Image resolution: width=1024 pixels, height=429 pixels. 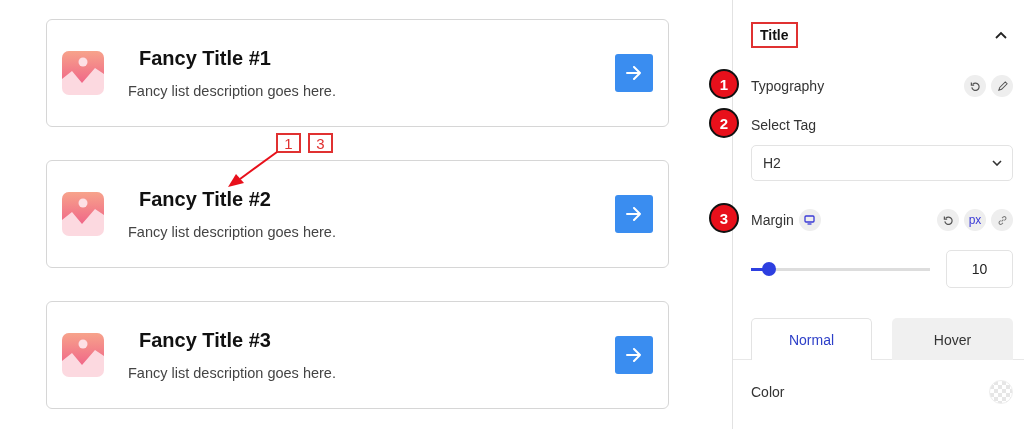 I want to click on field-label: Margin, so click(x=772, y=220).